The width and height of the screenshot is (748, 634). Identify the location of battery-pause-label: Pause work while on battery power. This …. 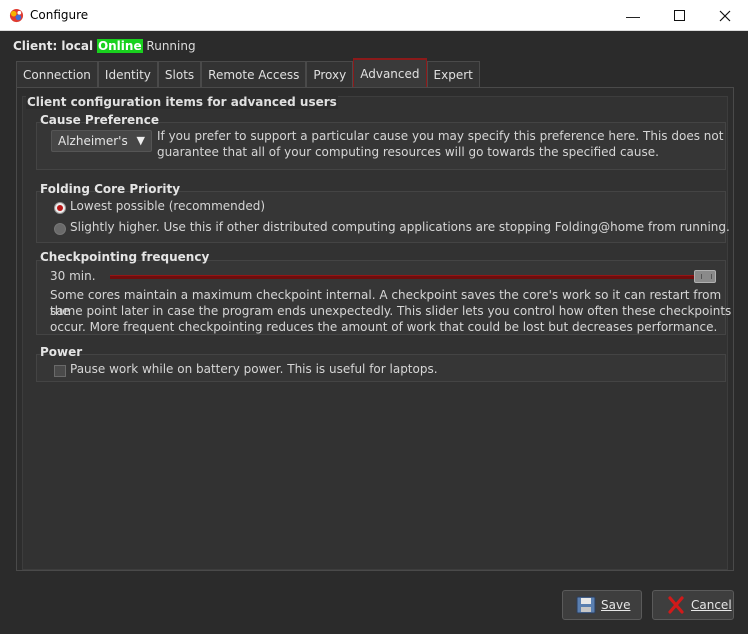
(254, 369).